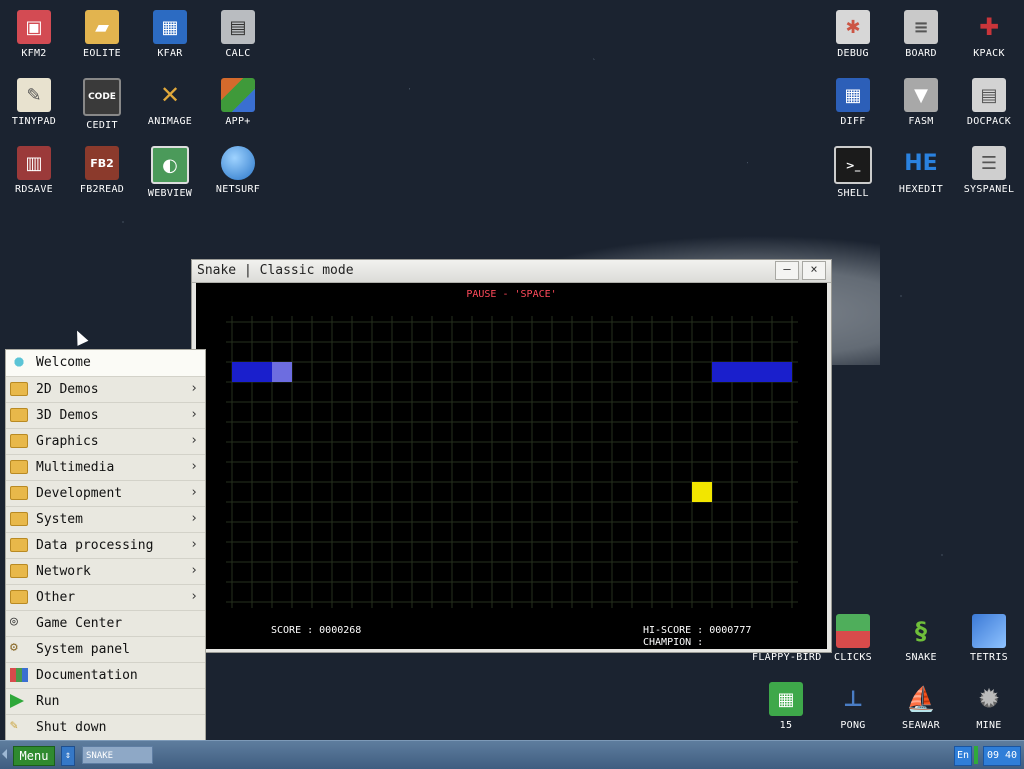  What do you see at coordinates (102, 104) in the screenshot?
I see `desktop-icon-cedit: CODE CEDIT` at bounding box center [102, 104].